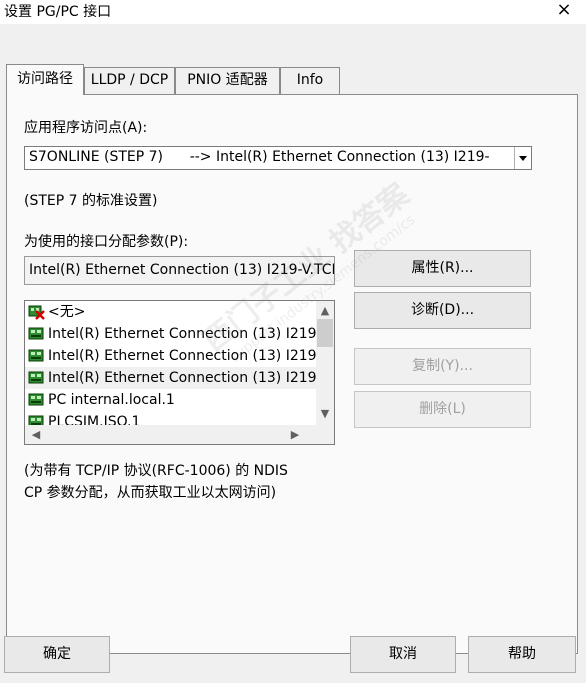  I want to click on window-title: 设置 PG/PC 接口, so click(58, 12).